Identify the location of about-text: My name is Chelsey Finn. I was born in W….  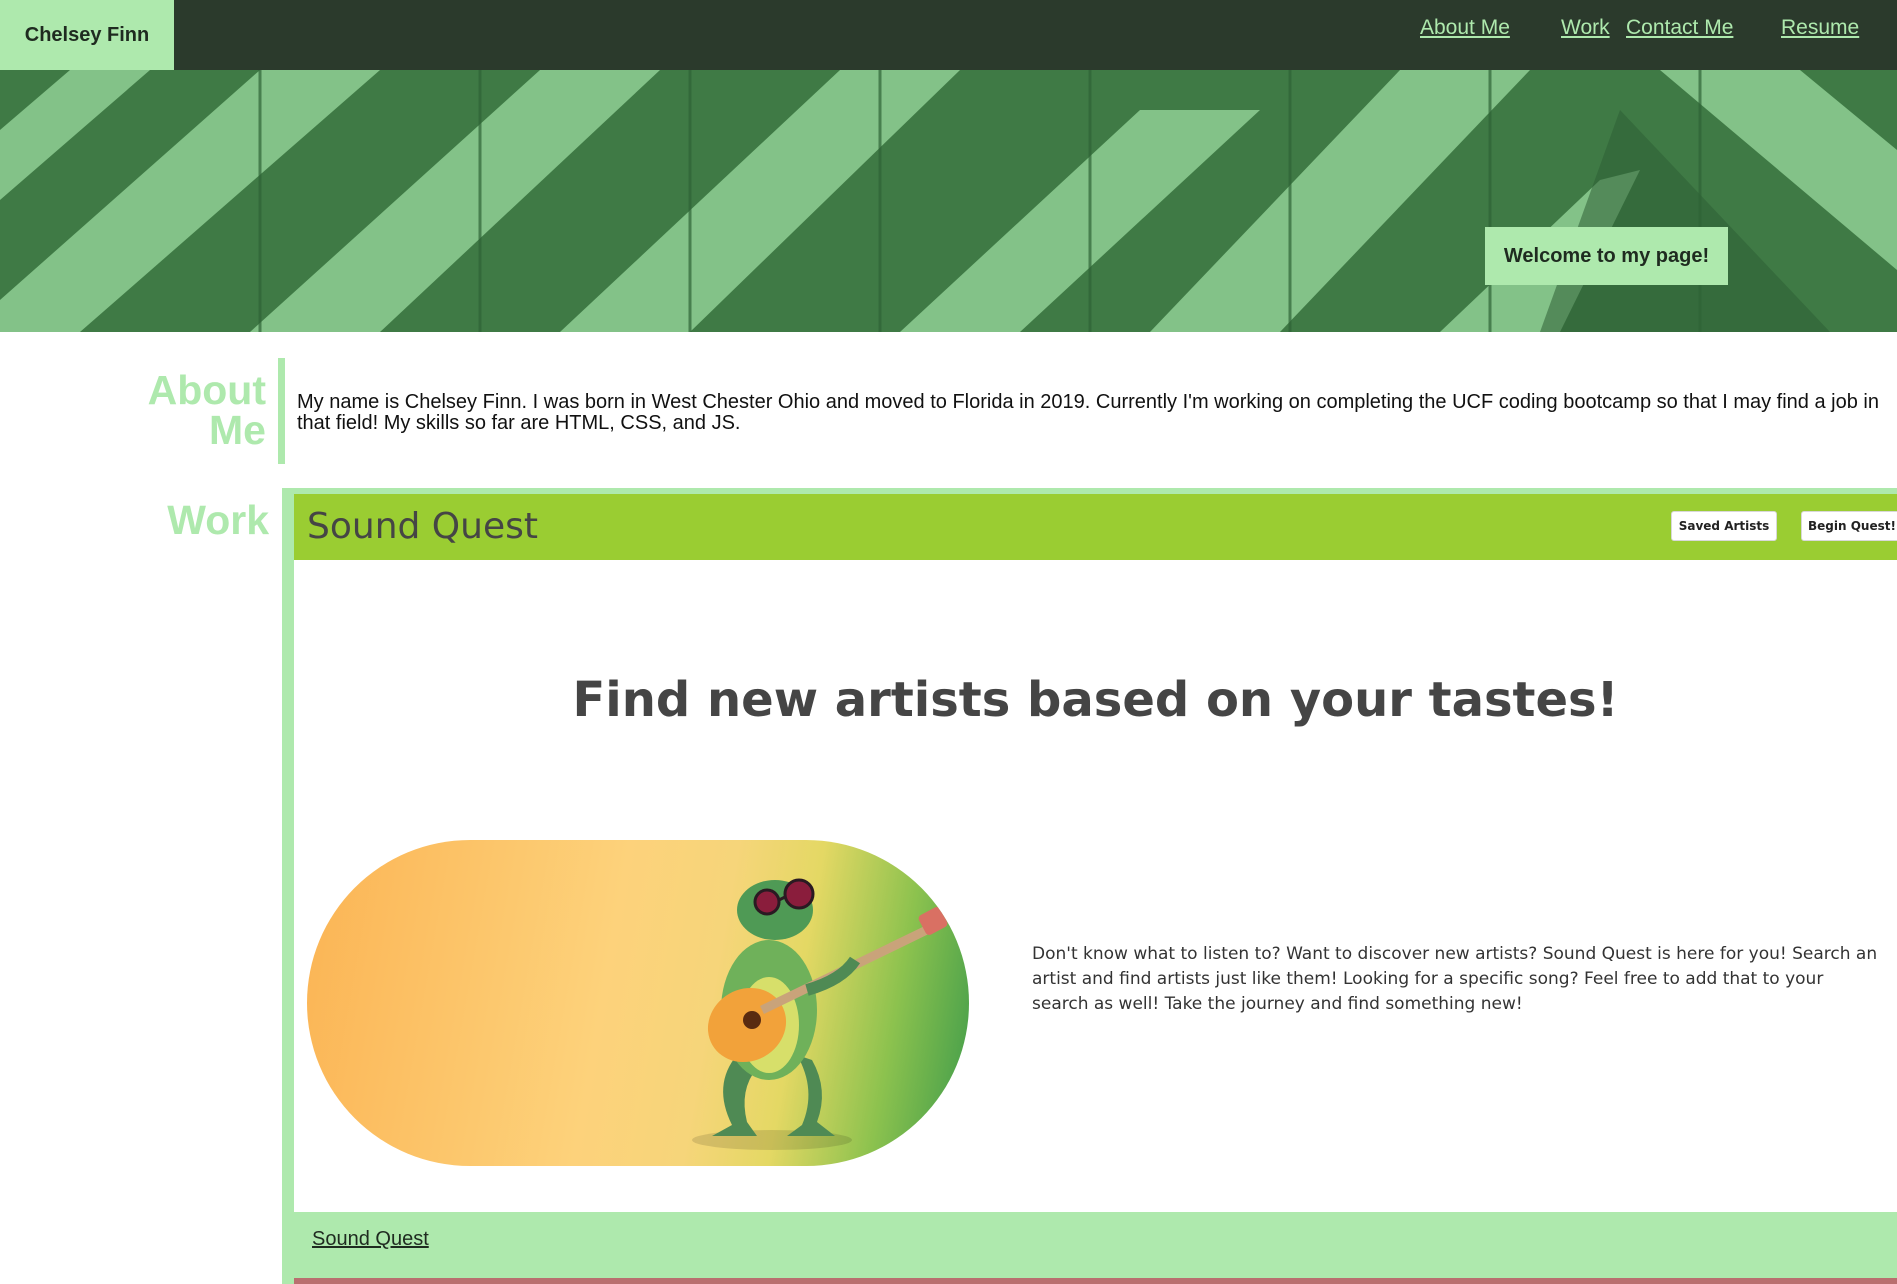
(1088, 412).